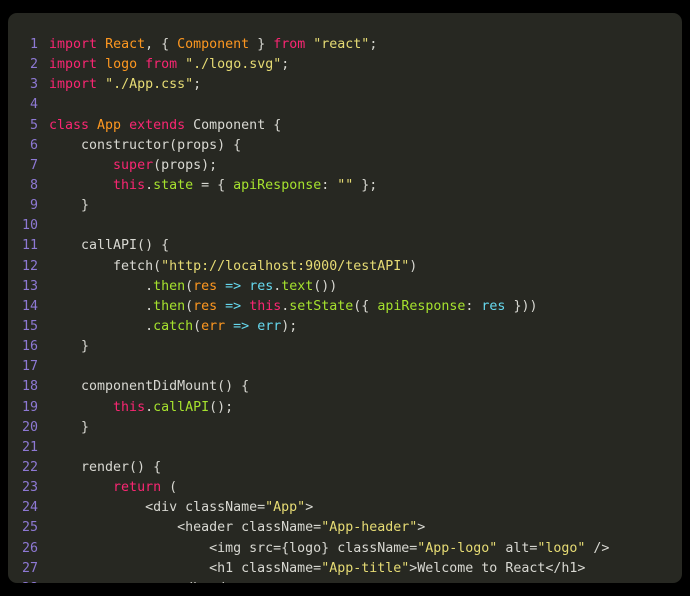 This screenshot has width=690, height=596. I want to click on code-token: "App-title", so click(365, 568).